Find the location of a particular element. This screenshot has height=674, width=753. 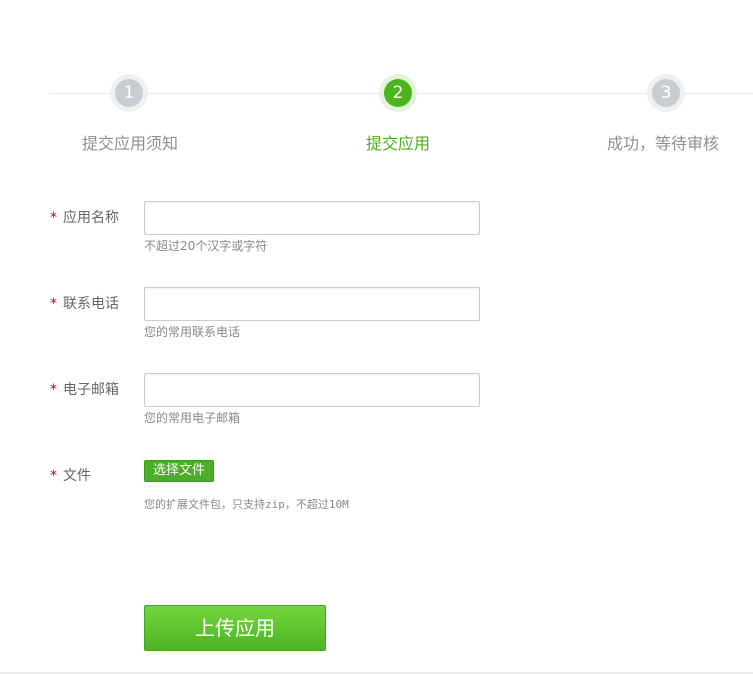

step-1-indicator: 1 is located at coordinates (129, 93).